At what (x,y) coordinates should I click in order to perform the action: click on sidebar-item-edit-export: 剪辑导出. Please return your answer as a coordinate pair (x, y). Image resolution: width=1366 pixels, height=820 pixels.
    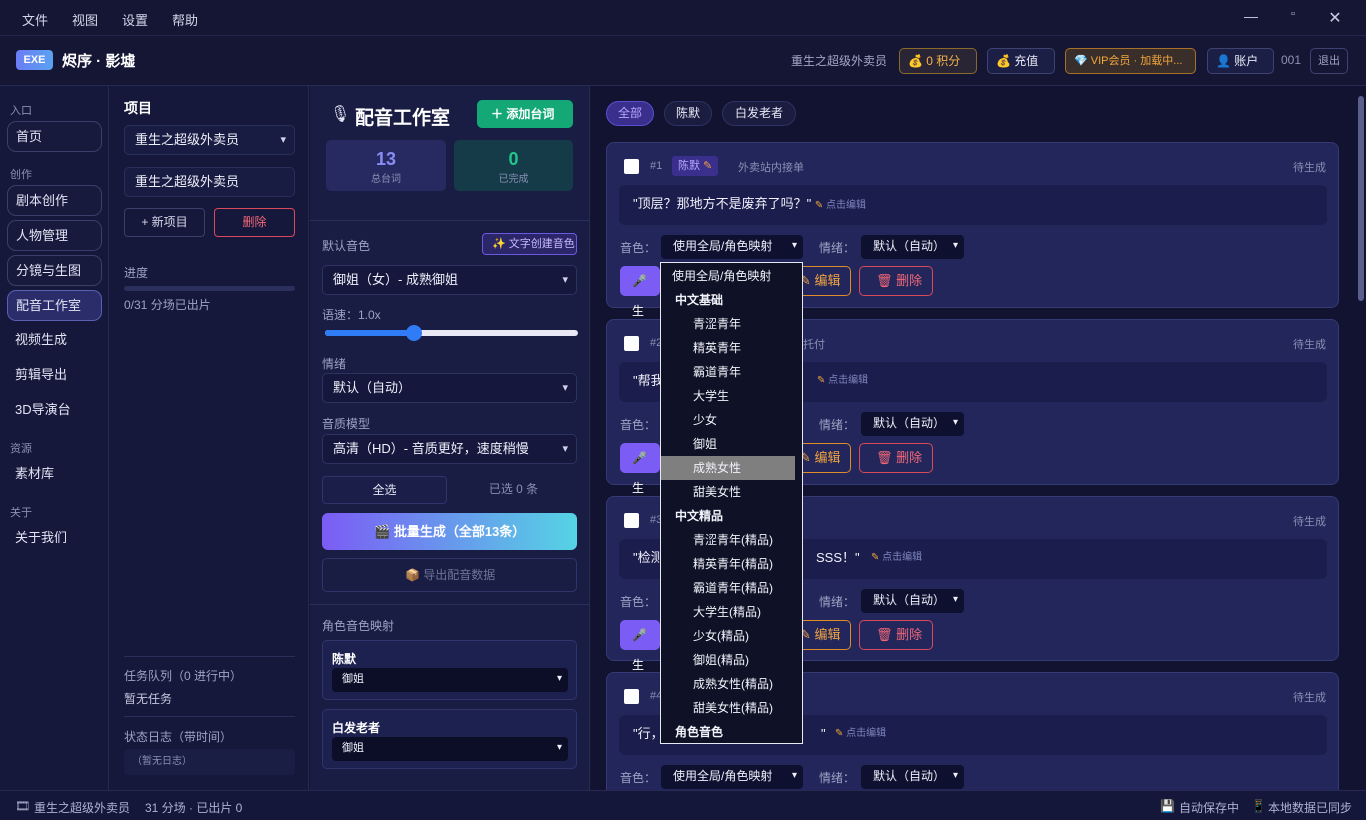
    Looking at the image, I should click on (54, 375).